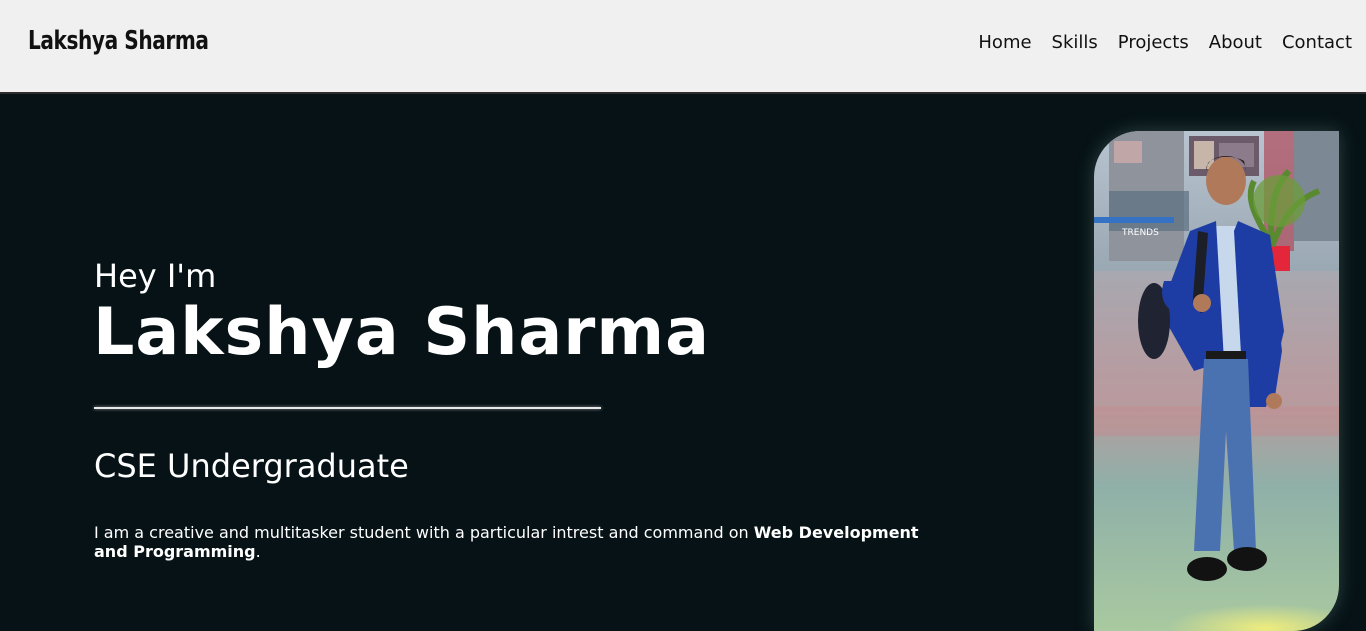  Describe the element at coordinates (347, 408) in the screenshot. I see `hero-divider` at that location.